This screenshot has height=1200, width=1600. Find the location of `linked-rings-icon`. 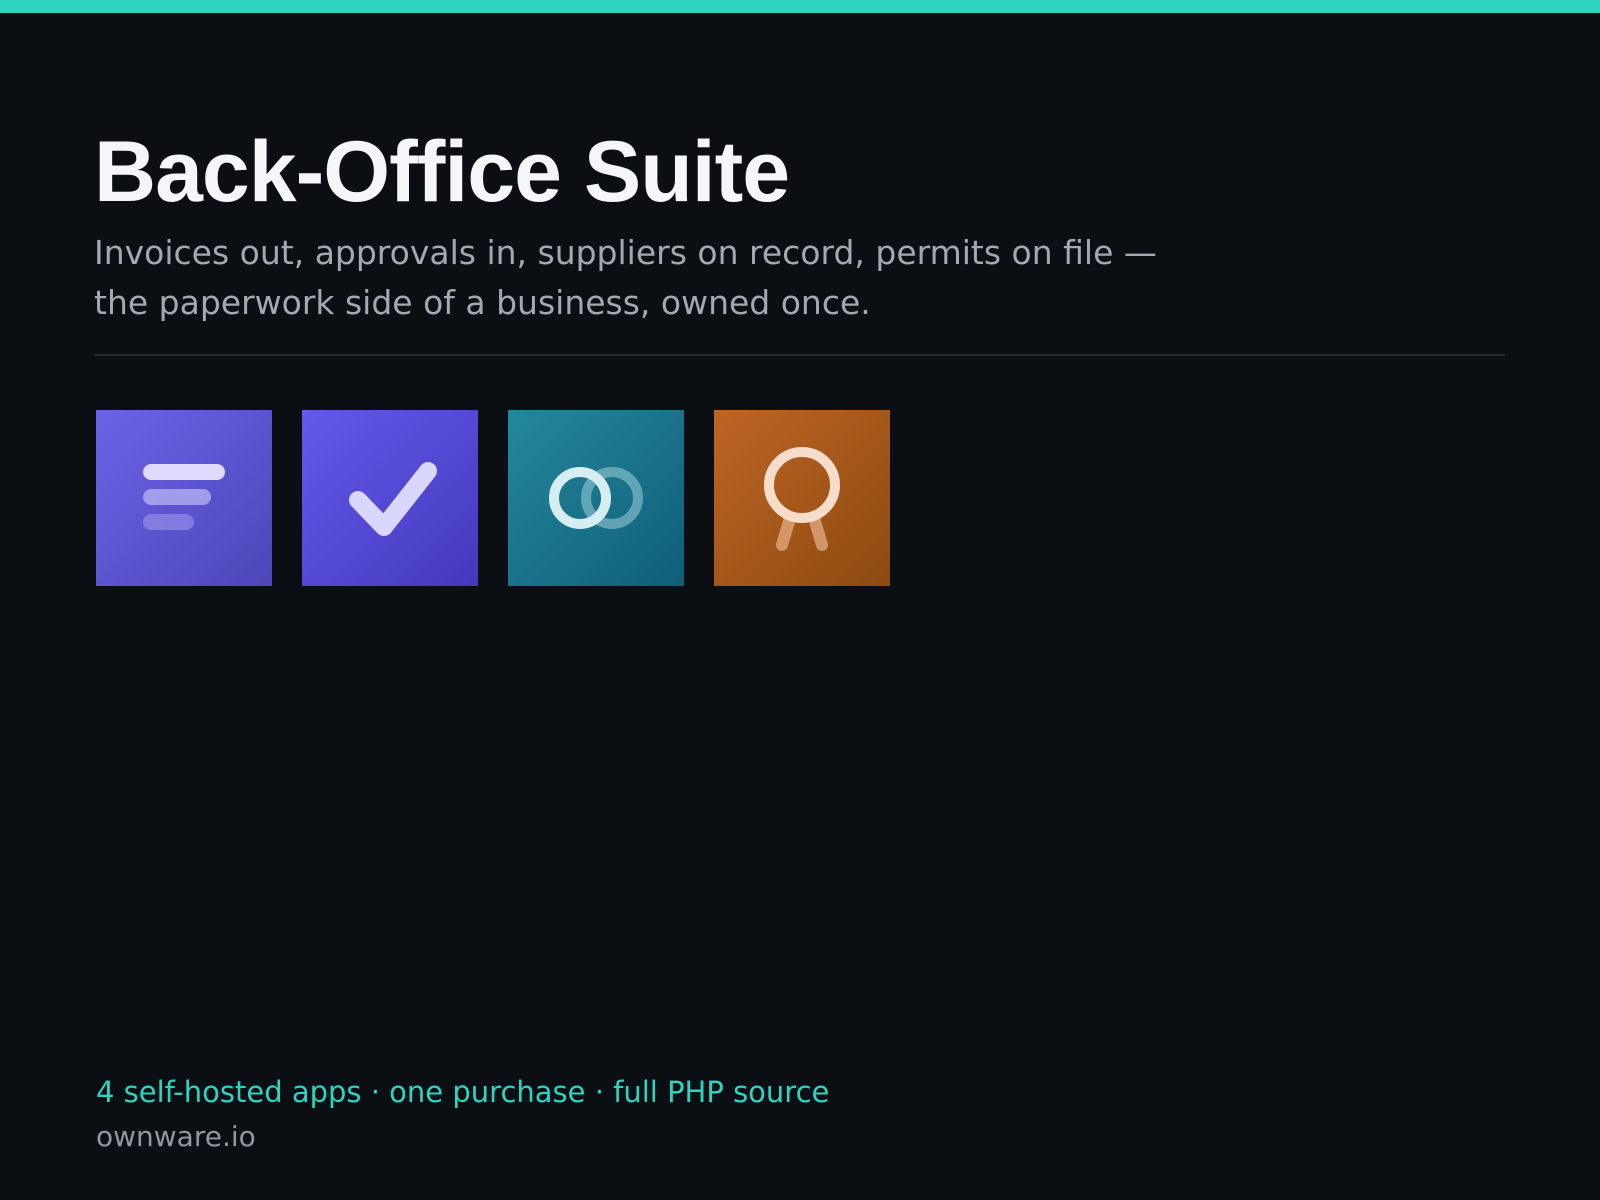

linked-rings-icon is located at coordinates (596, 498).